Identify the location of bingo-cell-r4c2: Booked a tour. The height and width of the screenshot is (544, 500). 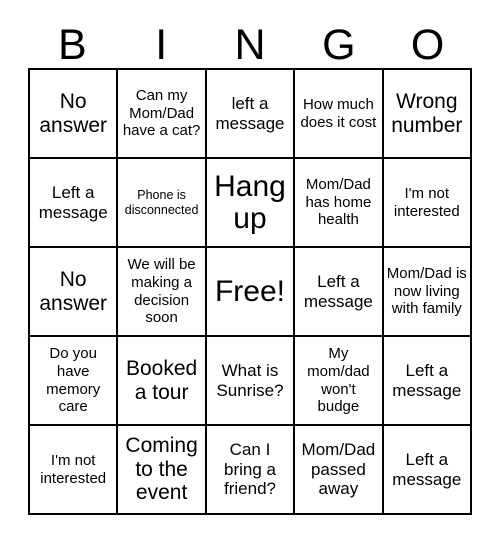
(162, 381).